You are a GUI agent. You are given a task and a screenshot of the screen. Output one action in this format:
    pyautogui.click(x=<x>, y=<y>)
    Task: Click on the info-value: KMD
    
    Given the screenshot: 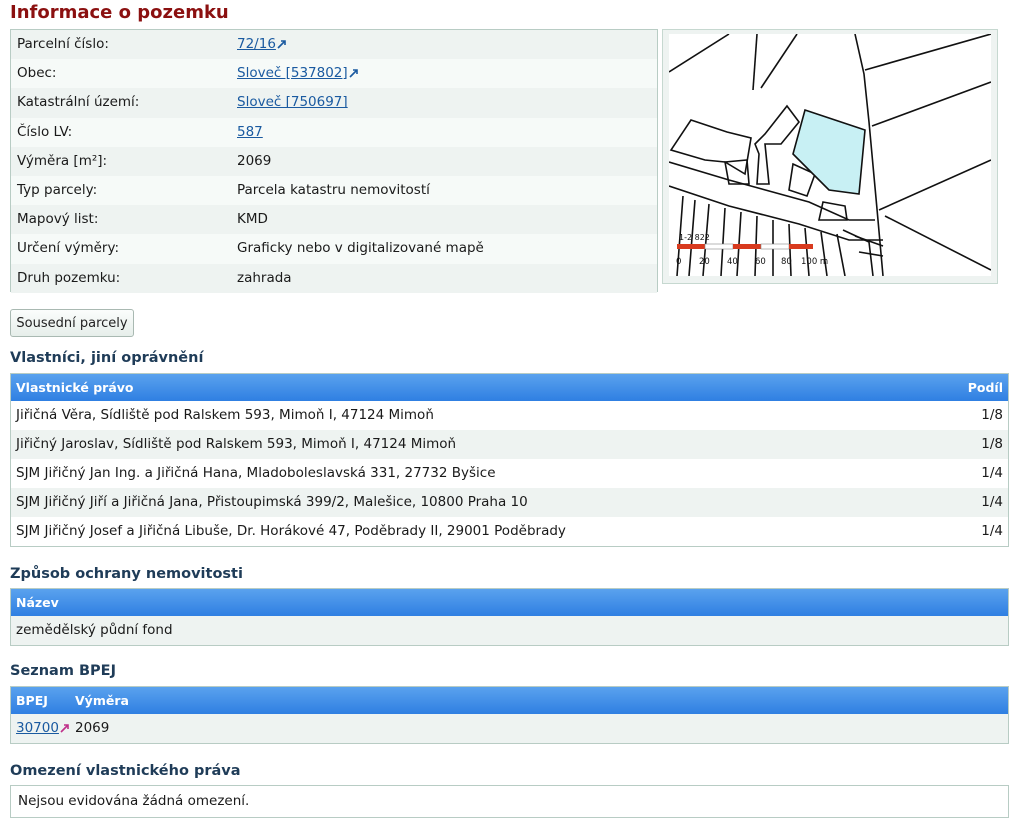 What is the action you would take?
    pyautogui.click(x=252, y=219)
    